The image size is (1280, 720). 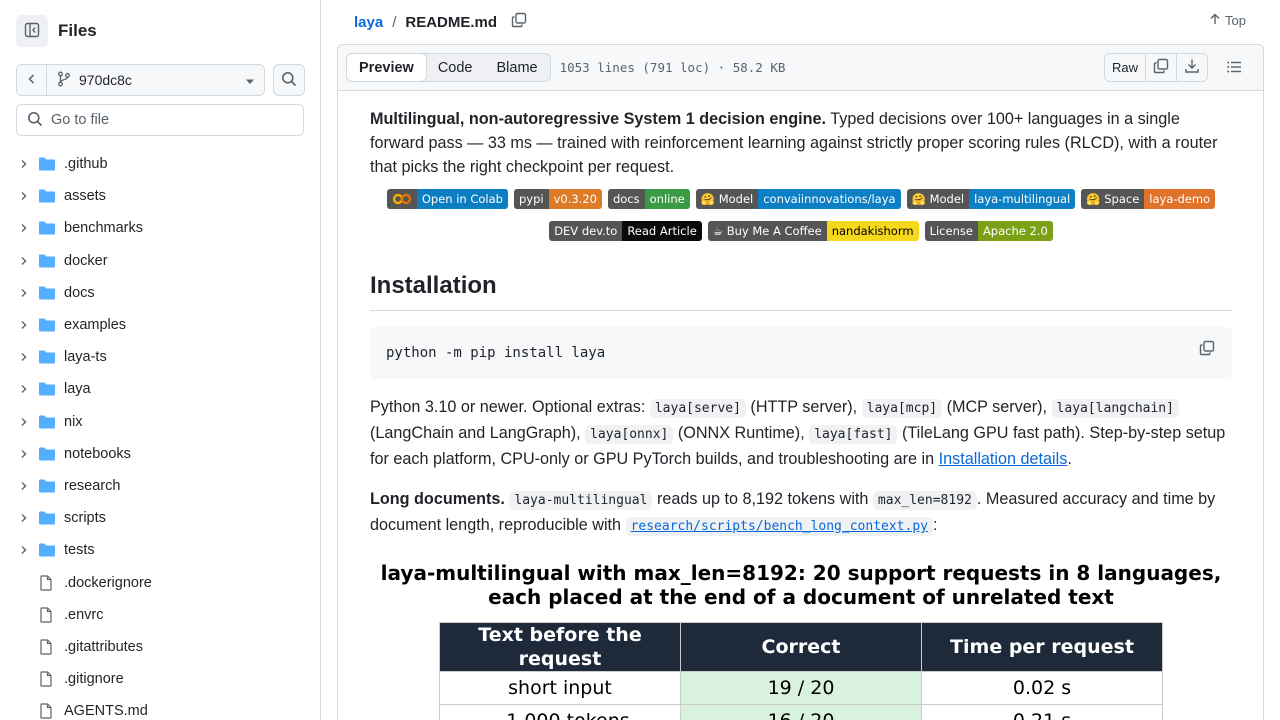 I want to click on badge-value: convaiinnovations/laya, so click(x=829, y=199).